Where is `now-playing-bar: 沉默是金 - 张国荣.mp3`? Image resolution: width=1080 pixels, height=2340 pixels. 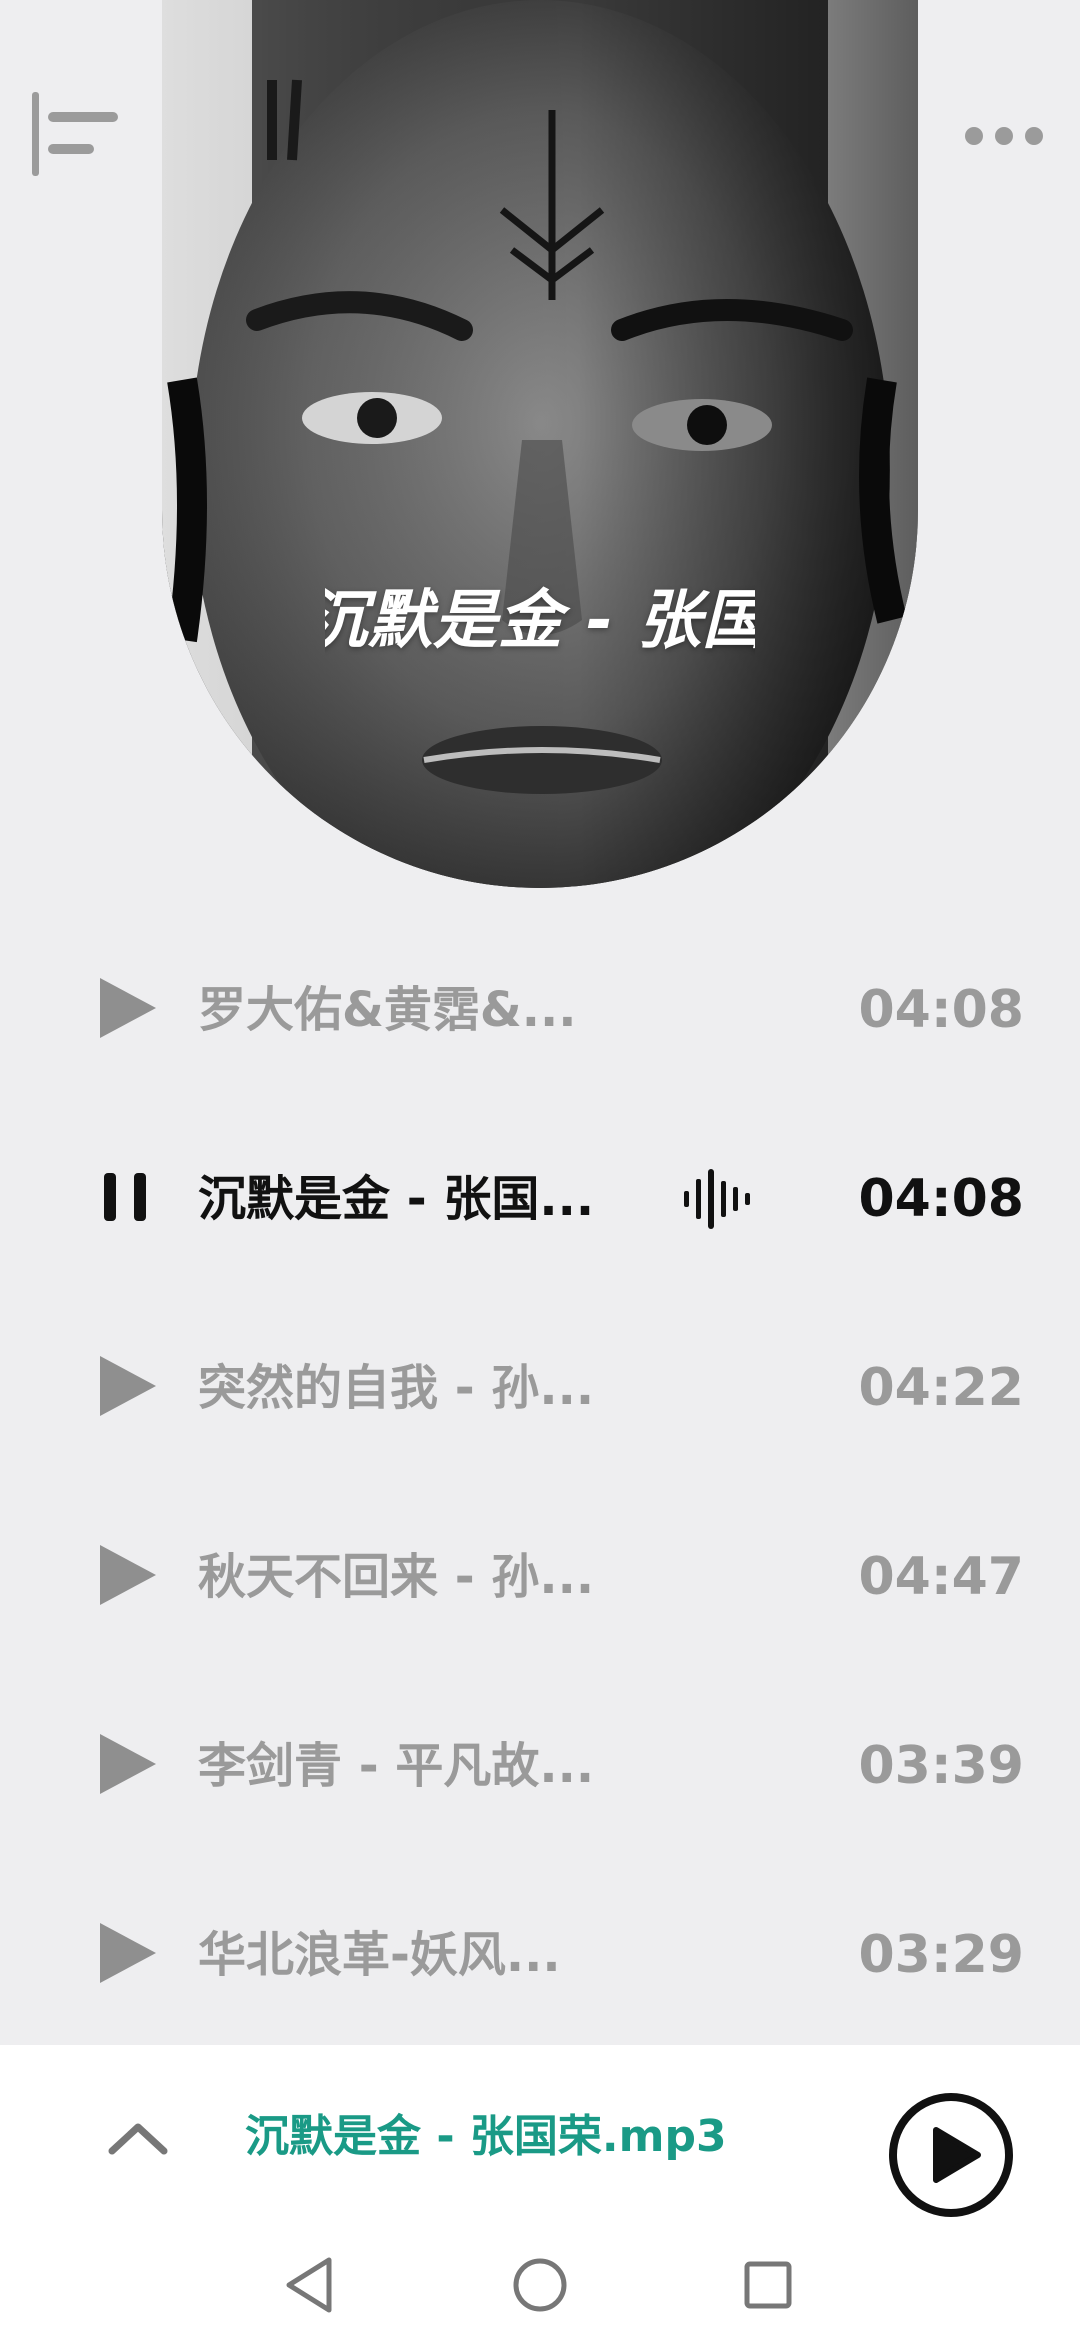
now-playing-bar: 沉默是金 - 张国荣.mp3 is located at coordinates (540, 2137).